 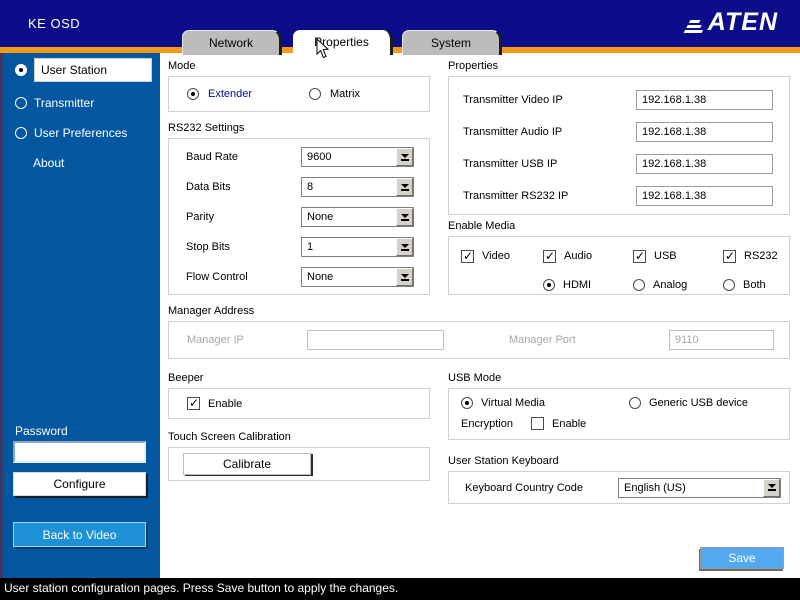 I want to click on calibrate-button: Calibrate, so click(x=247, y=464).